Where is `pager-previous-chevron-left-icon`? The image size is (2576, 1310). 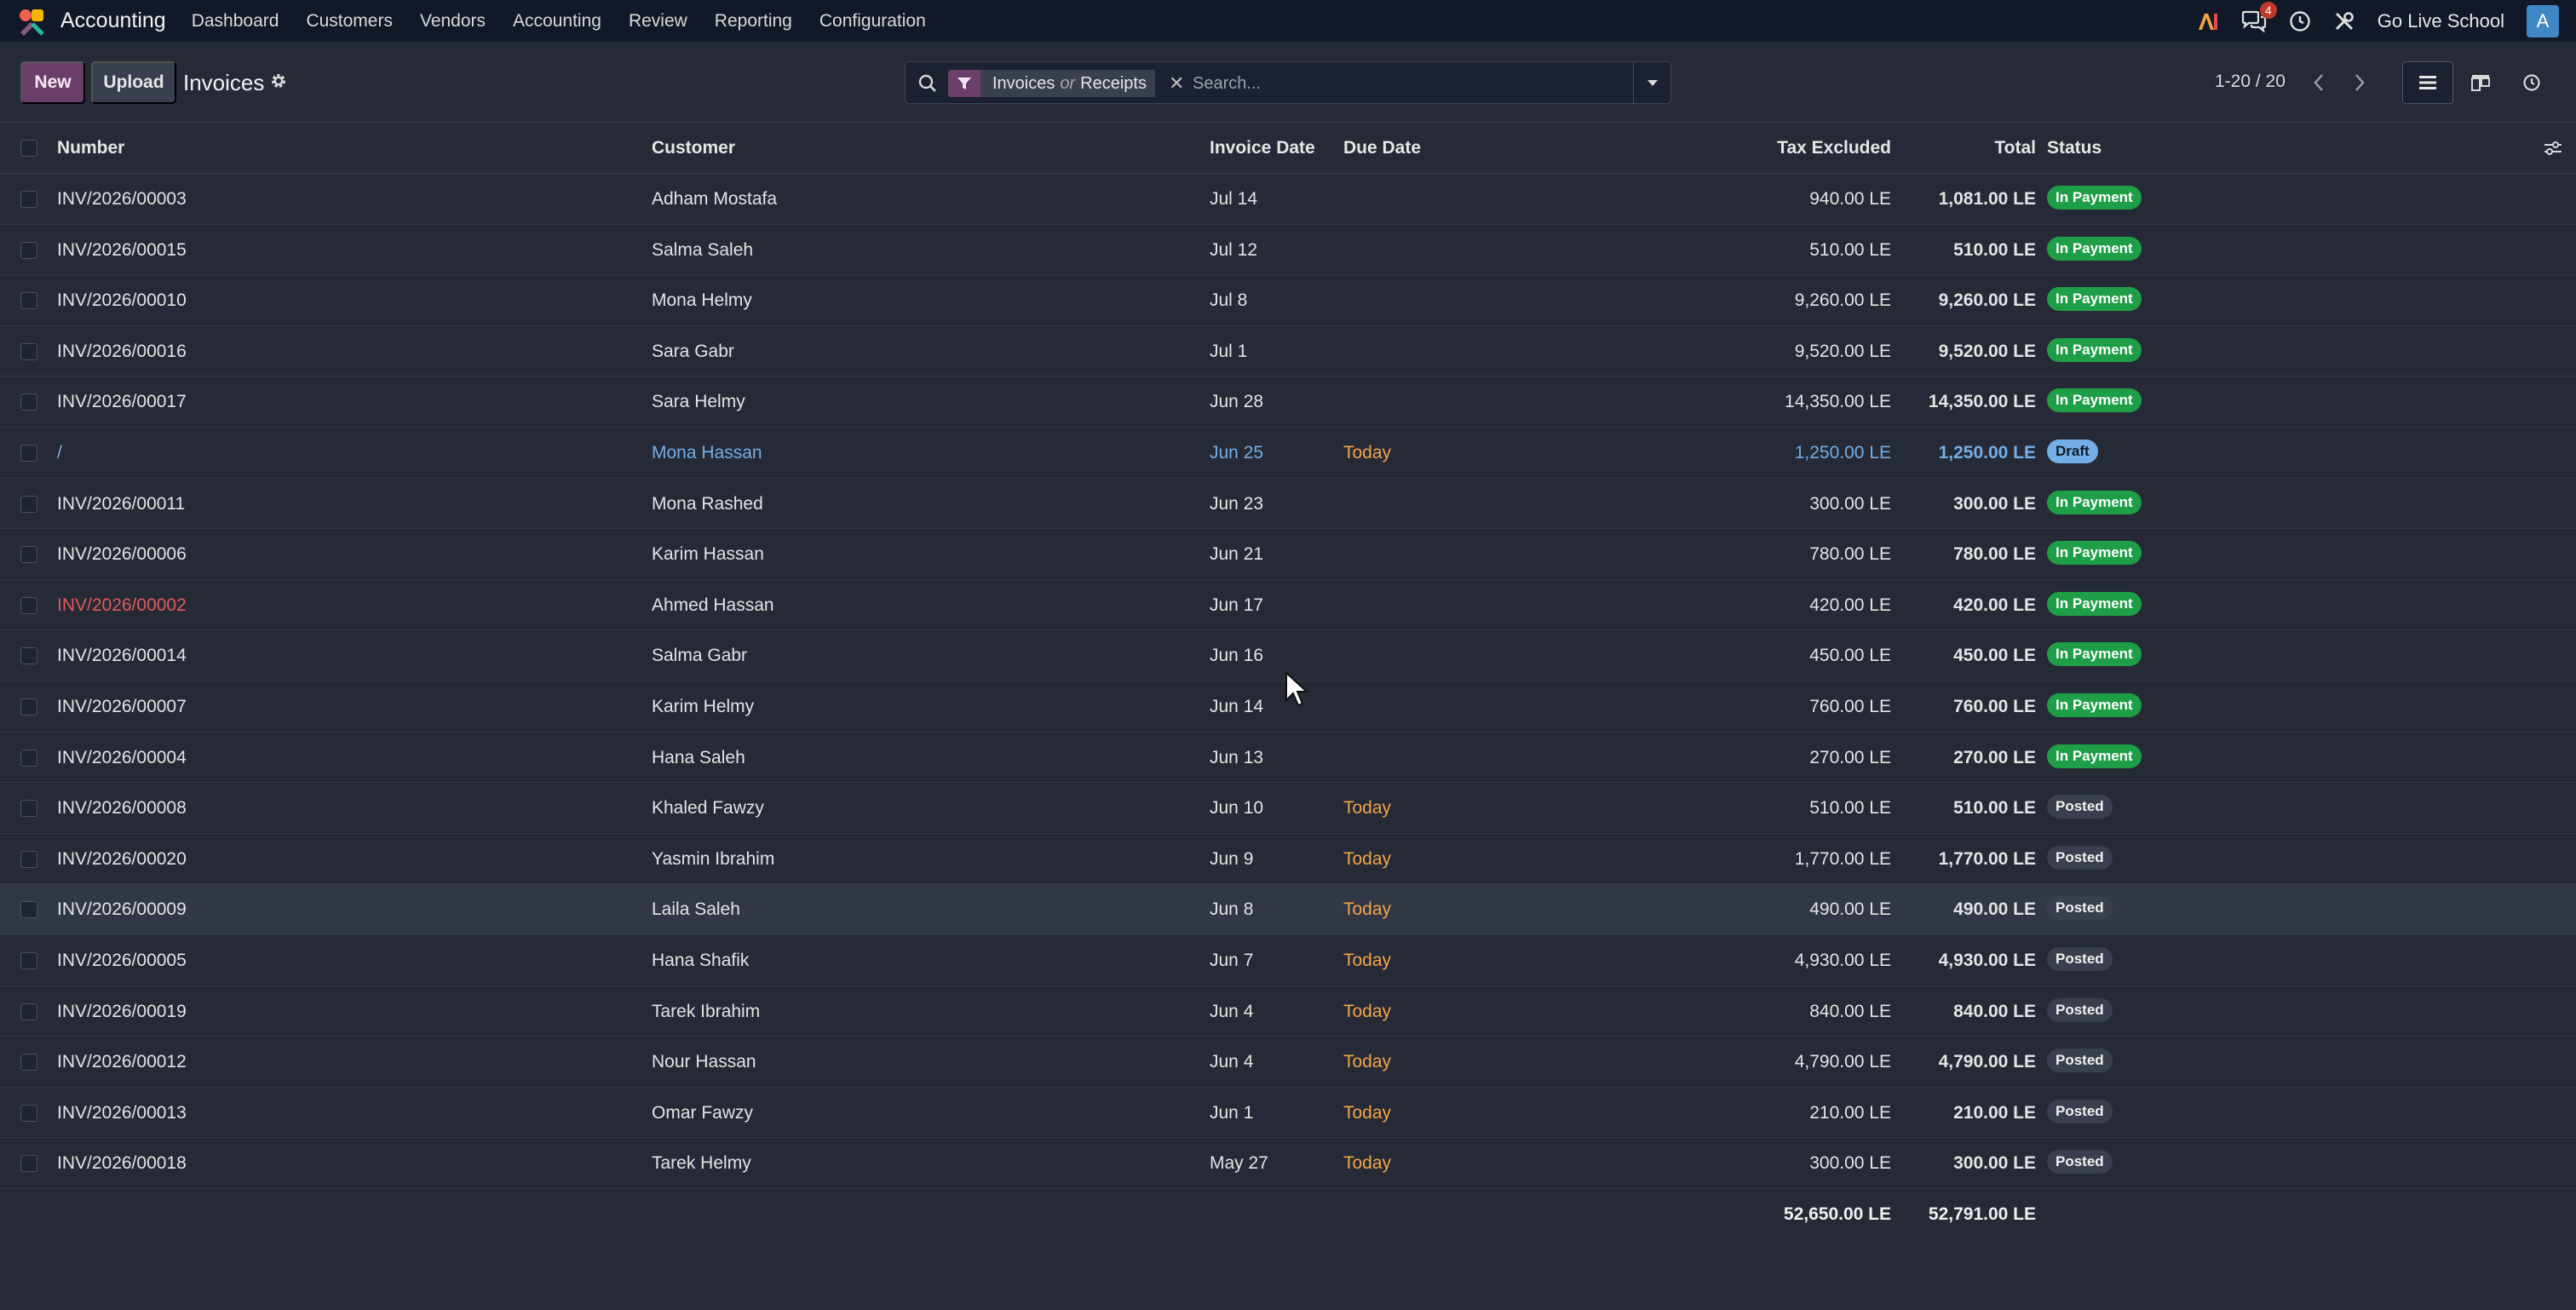 pager-previous-chevron-left-icon is located at coordinates (2318, 82).